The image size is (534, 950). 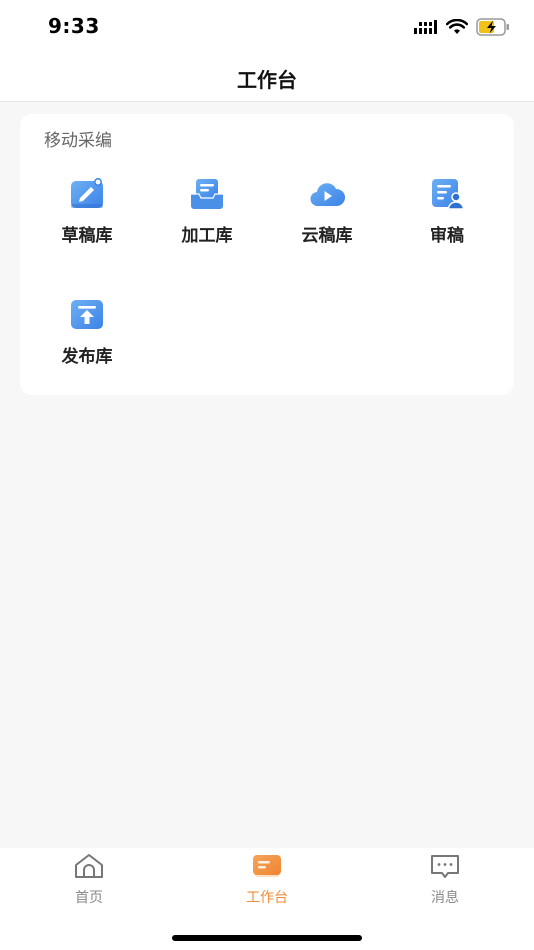 What do you see at coordinates (207, 236) in the screenshot?
I see `processing-library-label: 加工库` at bounding box center [207, 236].